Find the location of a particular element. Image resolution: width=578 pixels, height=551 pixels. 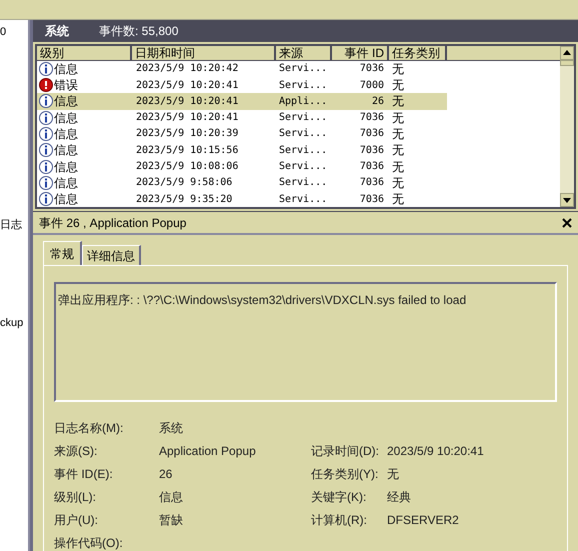

property-value: DFSERVER2 is located at coordinates (423, 520).